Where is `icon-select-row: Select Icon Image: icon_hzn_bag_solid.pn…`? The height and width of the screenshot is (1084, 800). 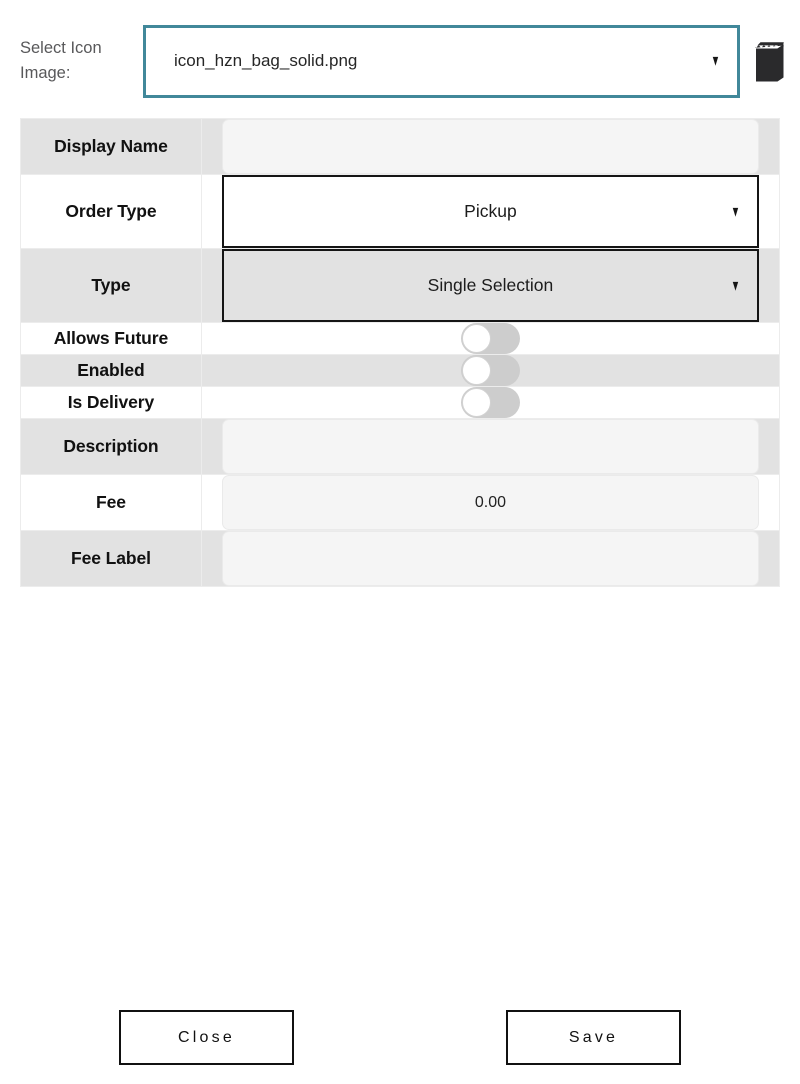 icon-select-row: Select Icon Image: icon_hzn_bag_solid.pn… is located at coordinates (400, 61).